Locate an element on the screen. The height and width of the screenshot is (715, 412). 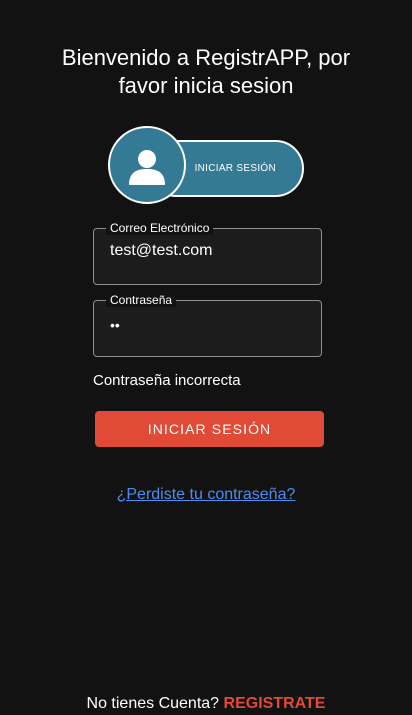
email-field: Correo Electrónico is located at coordinates (207, 253).